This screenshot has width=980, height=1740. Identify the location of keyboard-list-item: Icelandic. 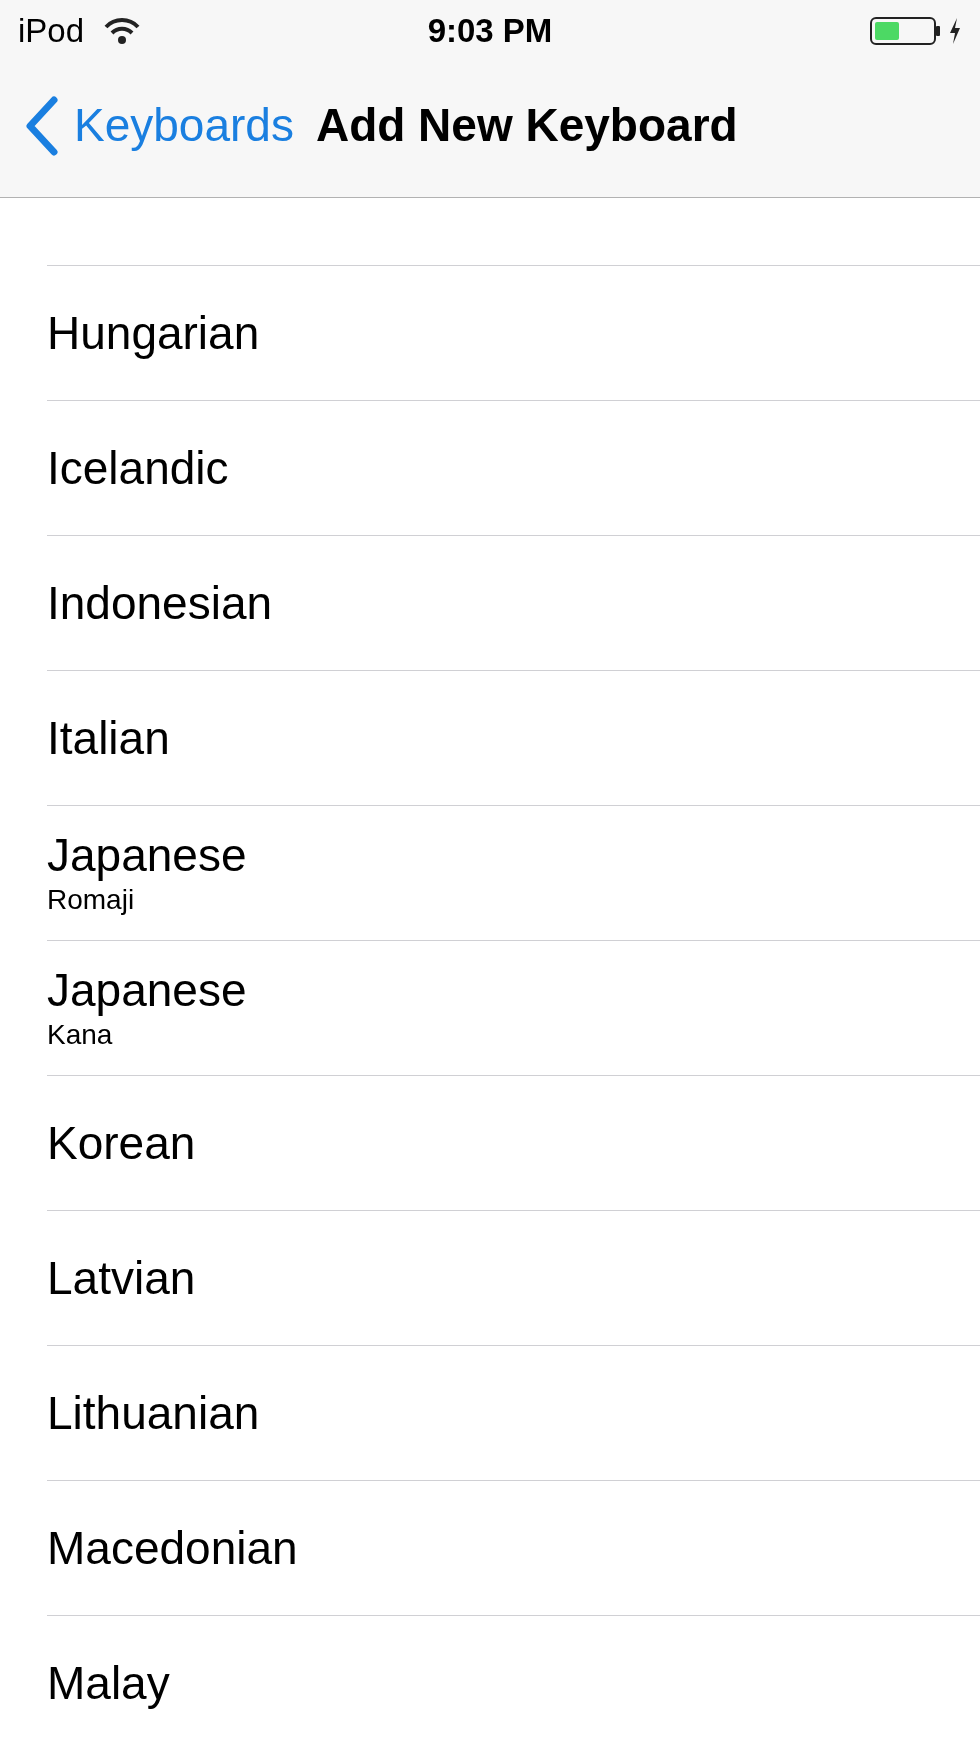
(513, 468).